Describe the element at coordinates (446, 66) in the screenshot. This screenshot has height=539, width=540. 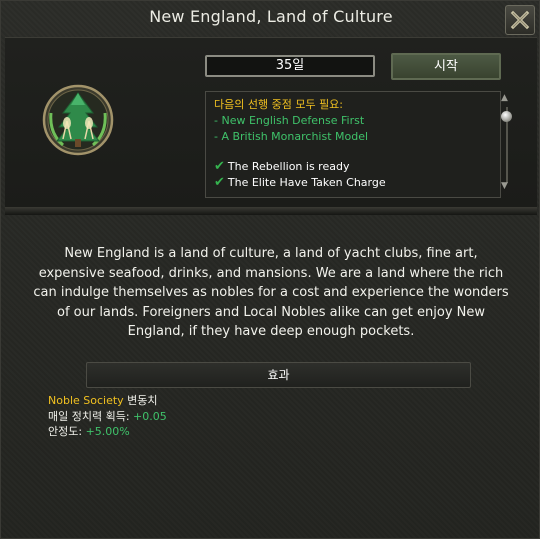
I see `start-focus-button: 시작` at that location.